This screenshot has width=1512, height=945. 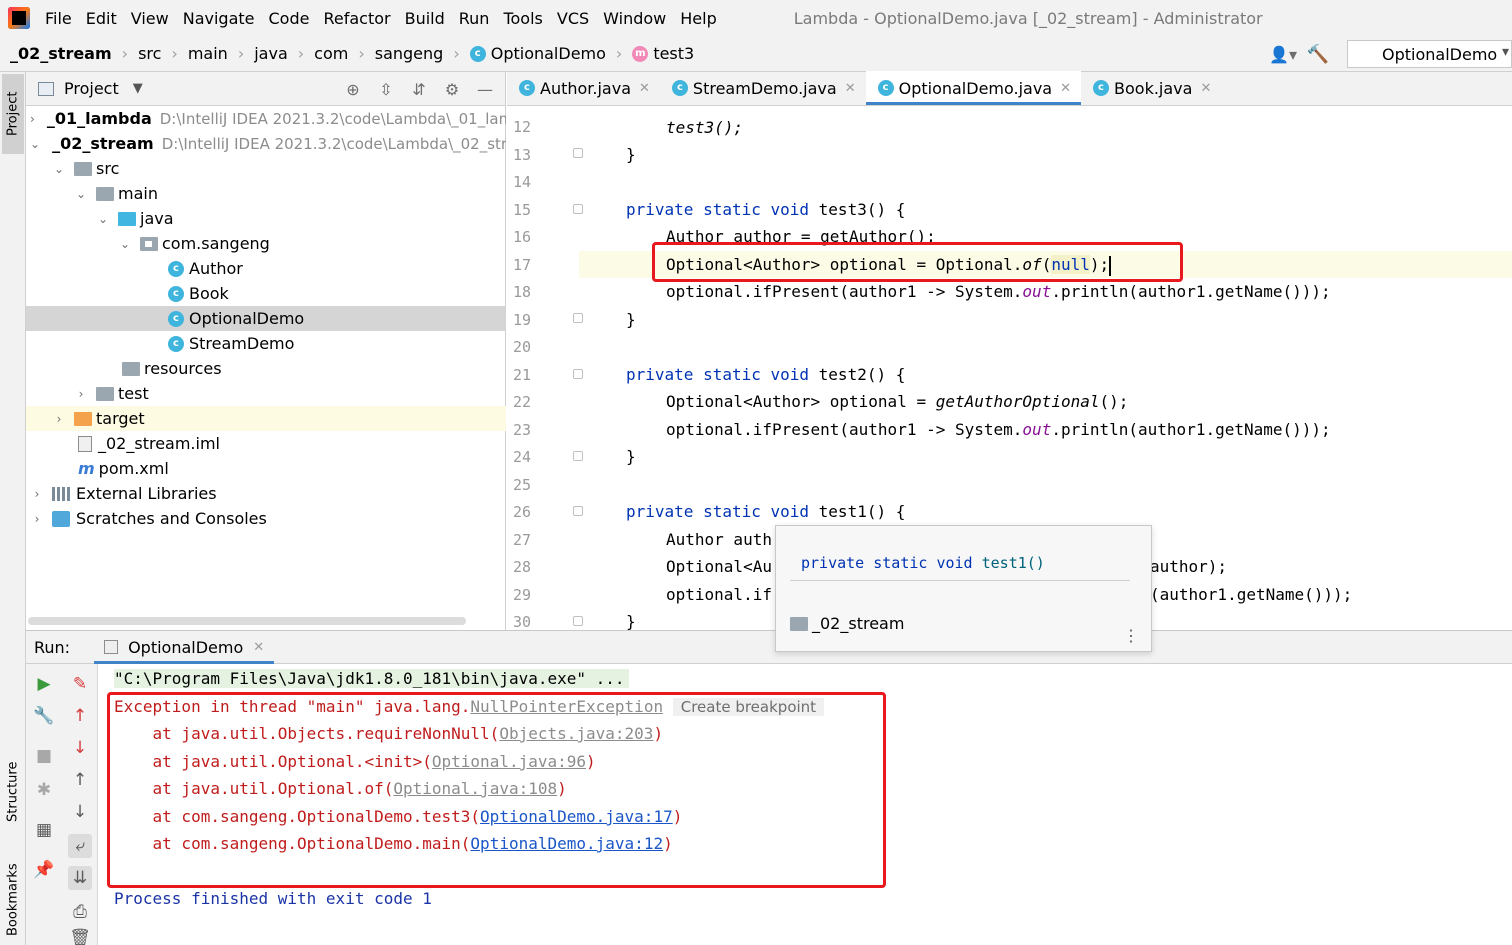 What do you see at coordinates (13, 114) in the screenshot?
I see `project-tool-tab: Project` at bounding box center [13, 114].